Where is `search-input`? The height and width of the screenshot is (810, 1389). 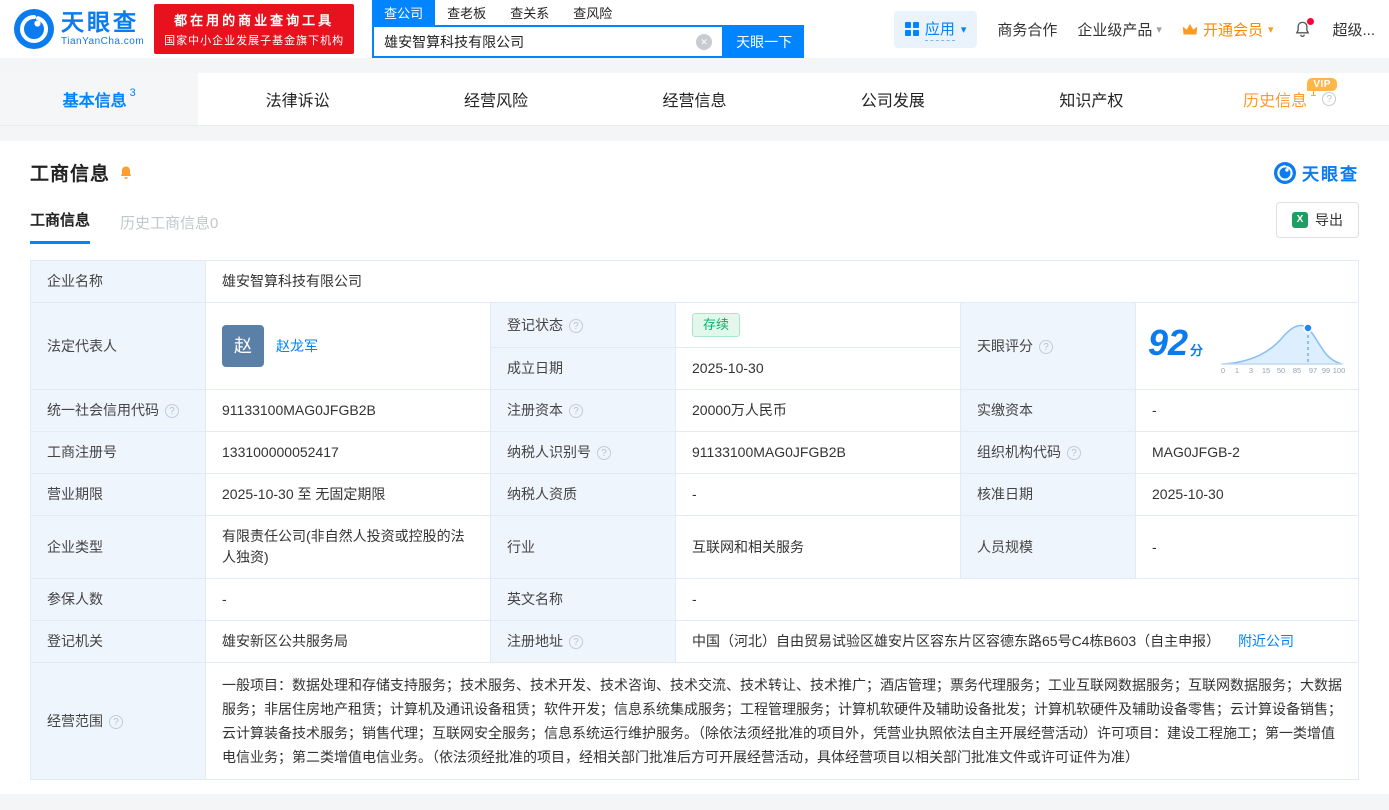
search-input is located at coordinates (540, 41).